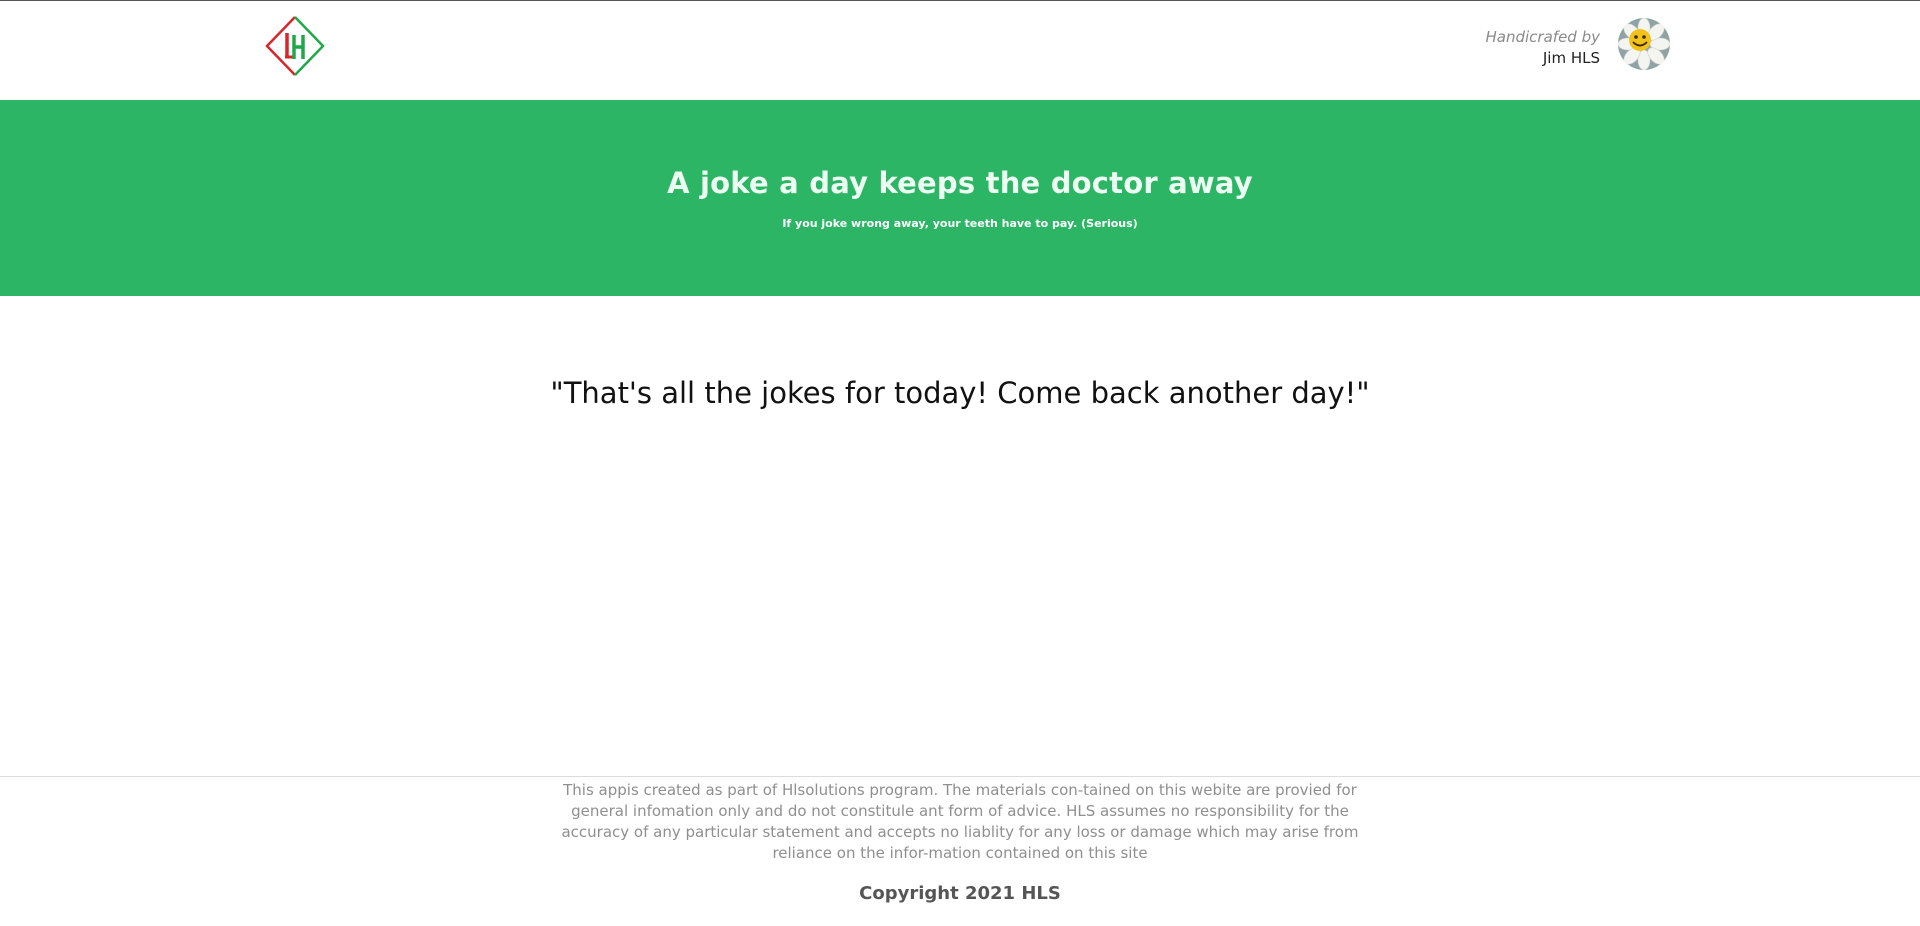 This screenshot has height=926, width=1920. Describe the element at coordinates (960, 50) in the screenshot. I see `site-header: Handicrafed by Jim HLS` at that location.